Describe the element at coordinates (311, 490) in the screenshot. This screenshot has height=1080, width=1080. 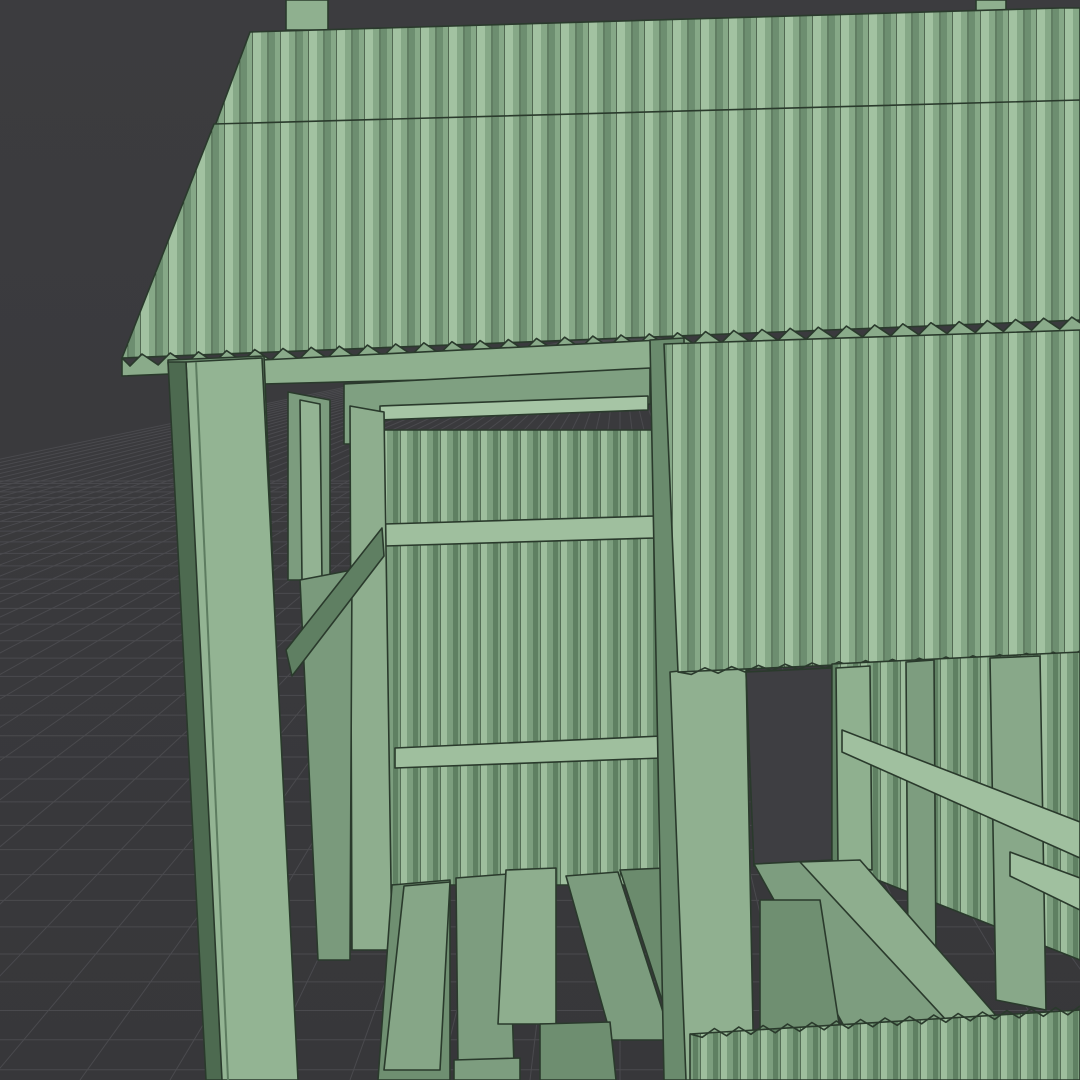
I see `left-inner-post-1-face` at that location.